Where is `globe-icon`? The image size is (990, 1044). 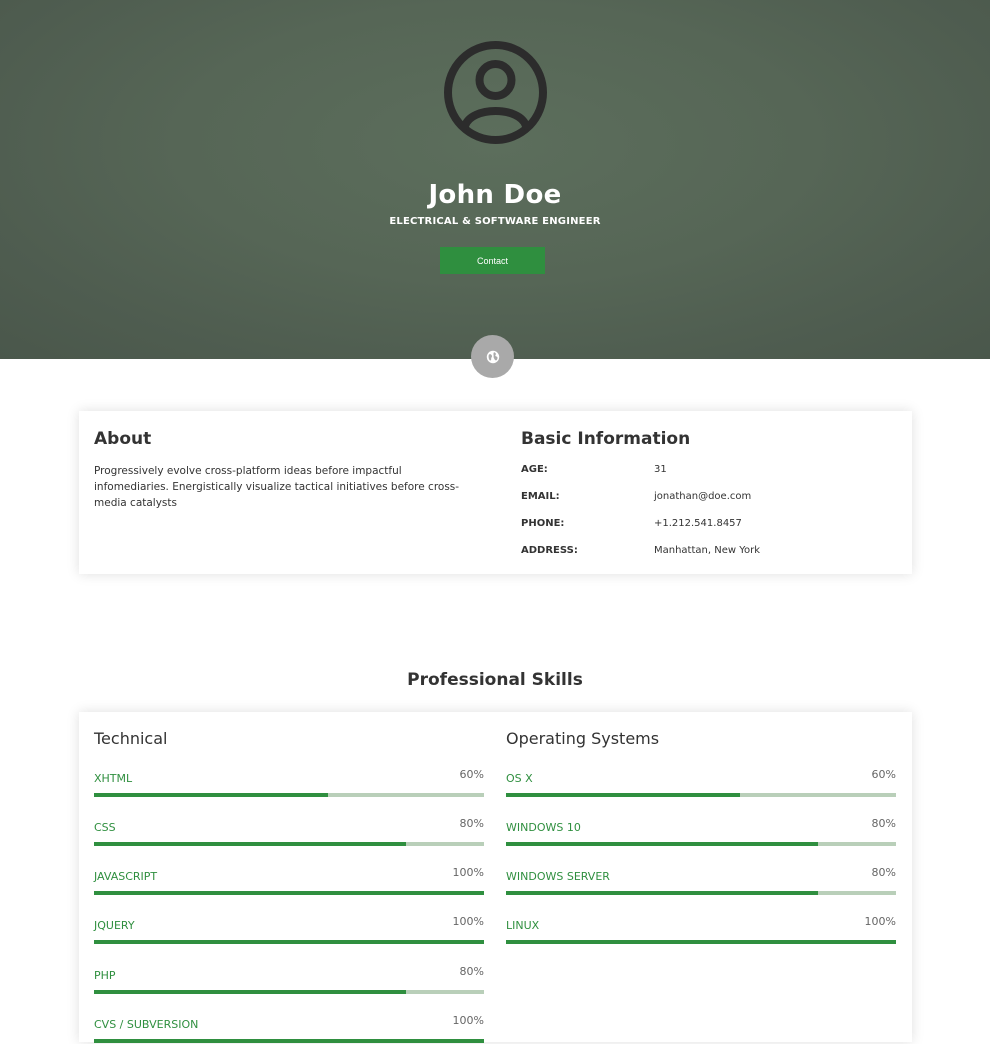 globe-icon is located at coordinates (492, 356).